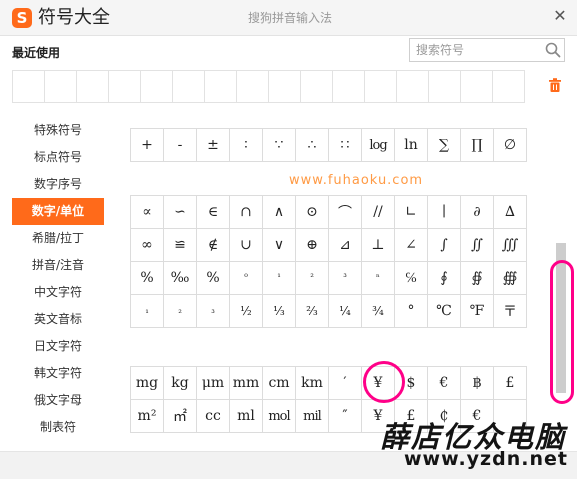  Describe the element at coordinates (378, 311) in the screenshot. I see `symbol-cell: ¾` at that location.